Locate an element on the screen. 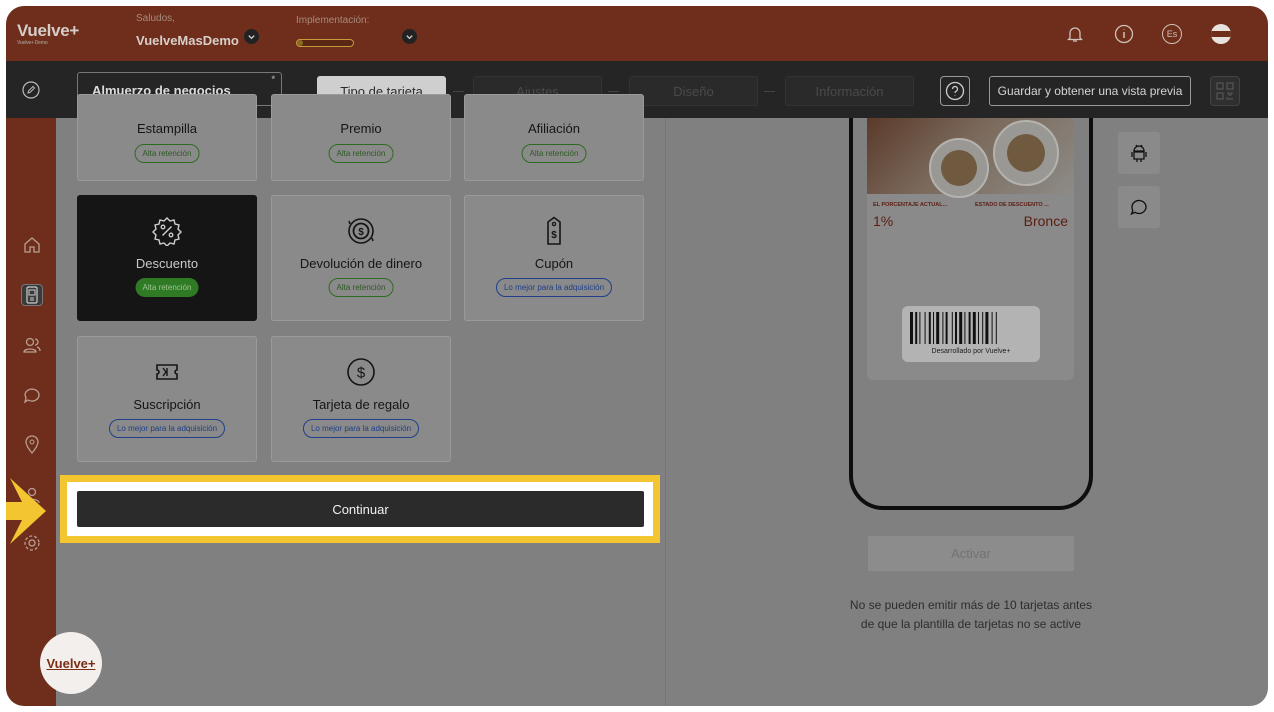 This screenshot has width=1274, height=712. brand-logo: Vuelve+ Vuelve+ Demo is located at coordinates (48, 33).